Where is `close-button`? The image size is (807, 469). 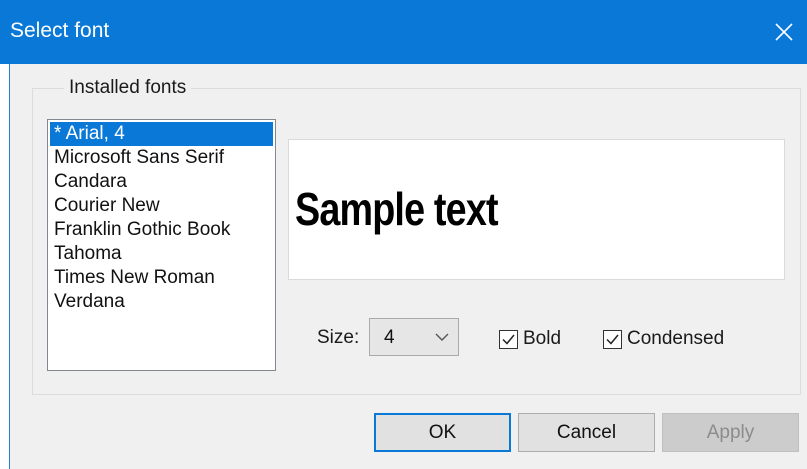 close-button is located at coordinates (784, 32).